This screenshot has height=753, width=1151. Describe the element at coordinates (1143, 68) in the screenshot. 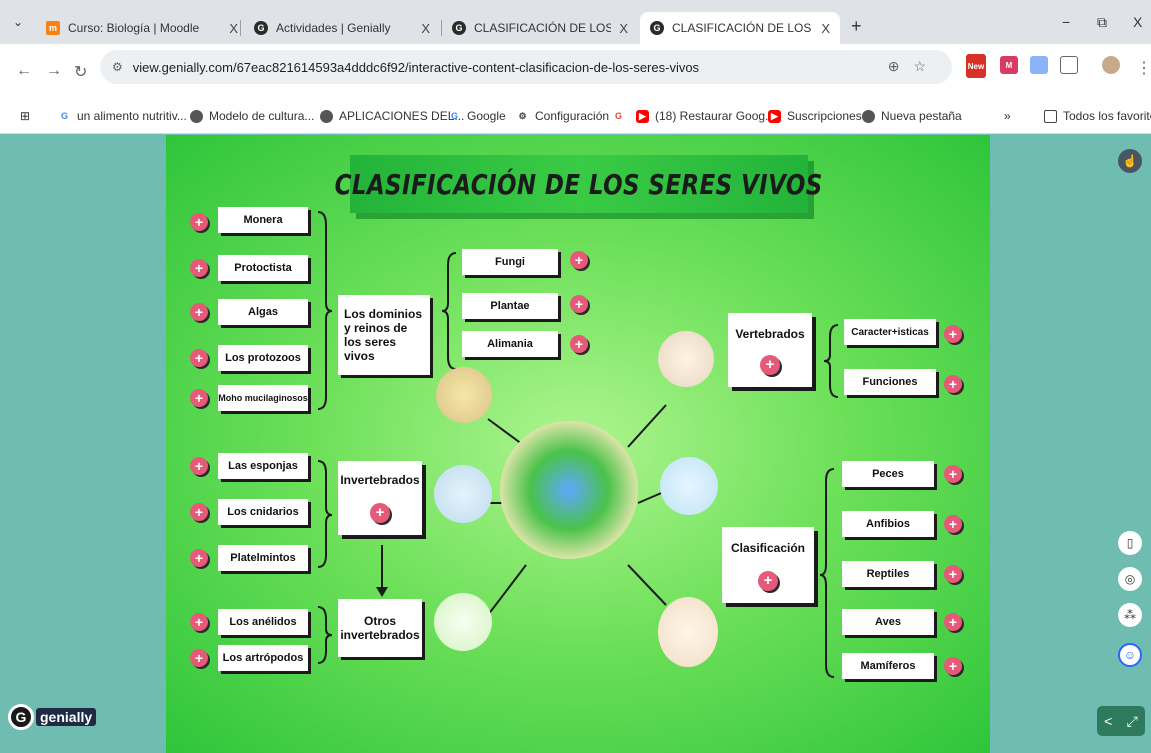

I see `browser-menu-icon: ⋮` at that location.